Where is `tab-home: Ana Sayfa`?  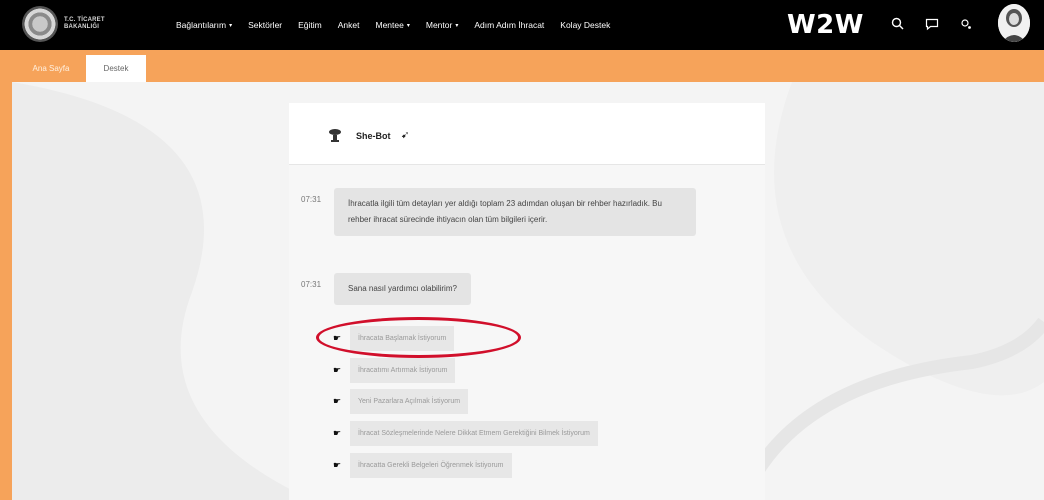
tab-home: Ana Sayfa is located at coordinates (51, 68).